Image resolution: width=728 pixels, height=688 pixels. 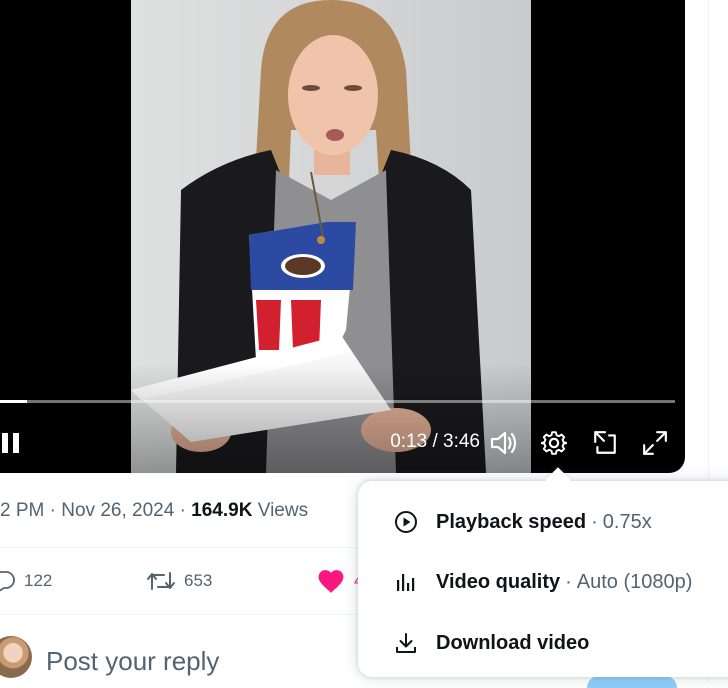 I want to click on tweet-timestamp-row: 2 PM · Nov 26, 2024 · 164.9K Views, so click(x=154, y=511).